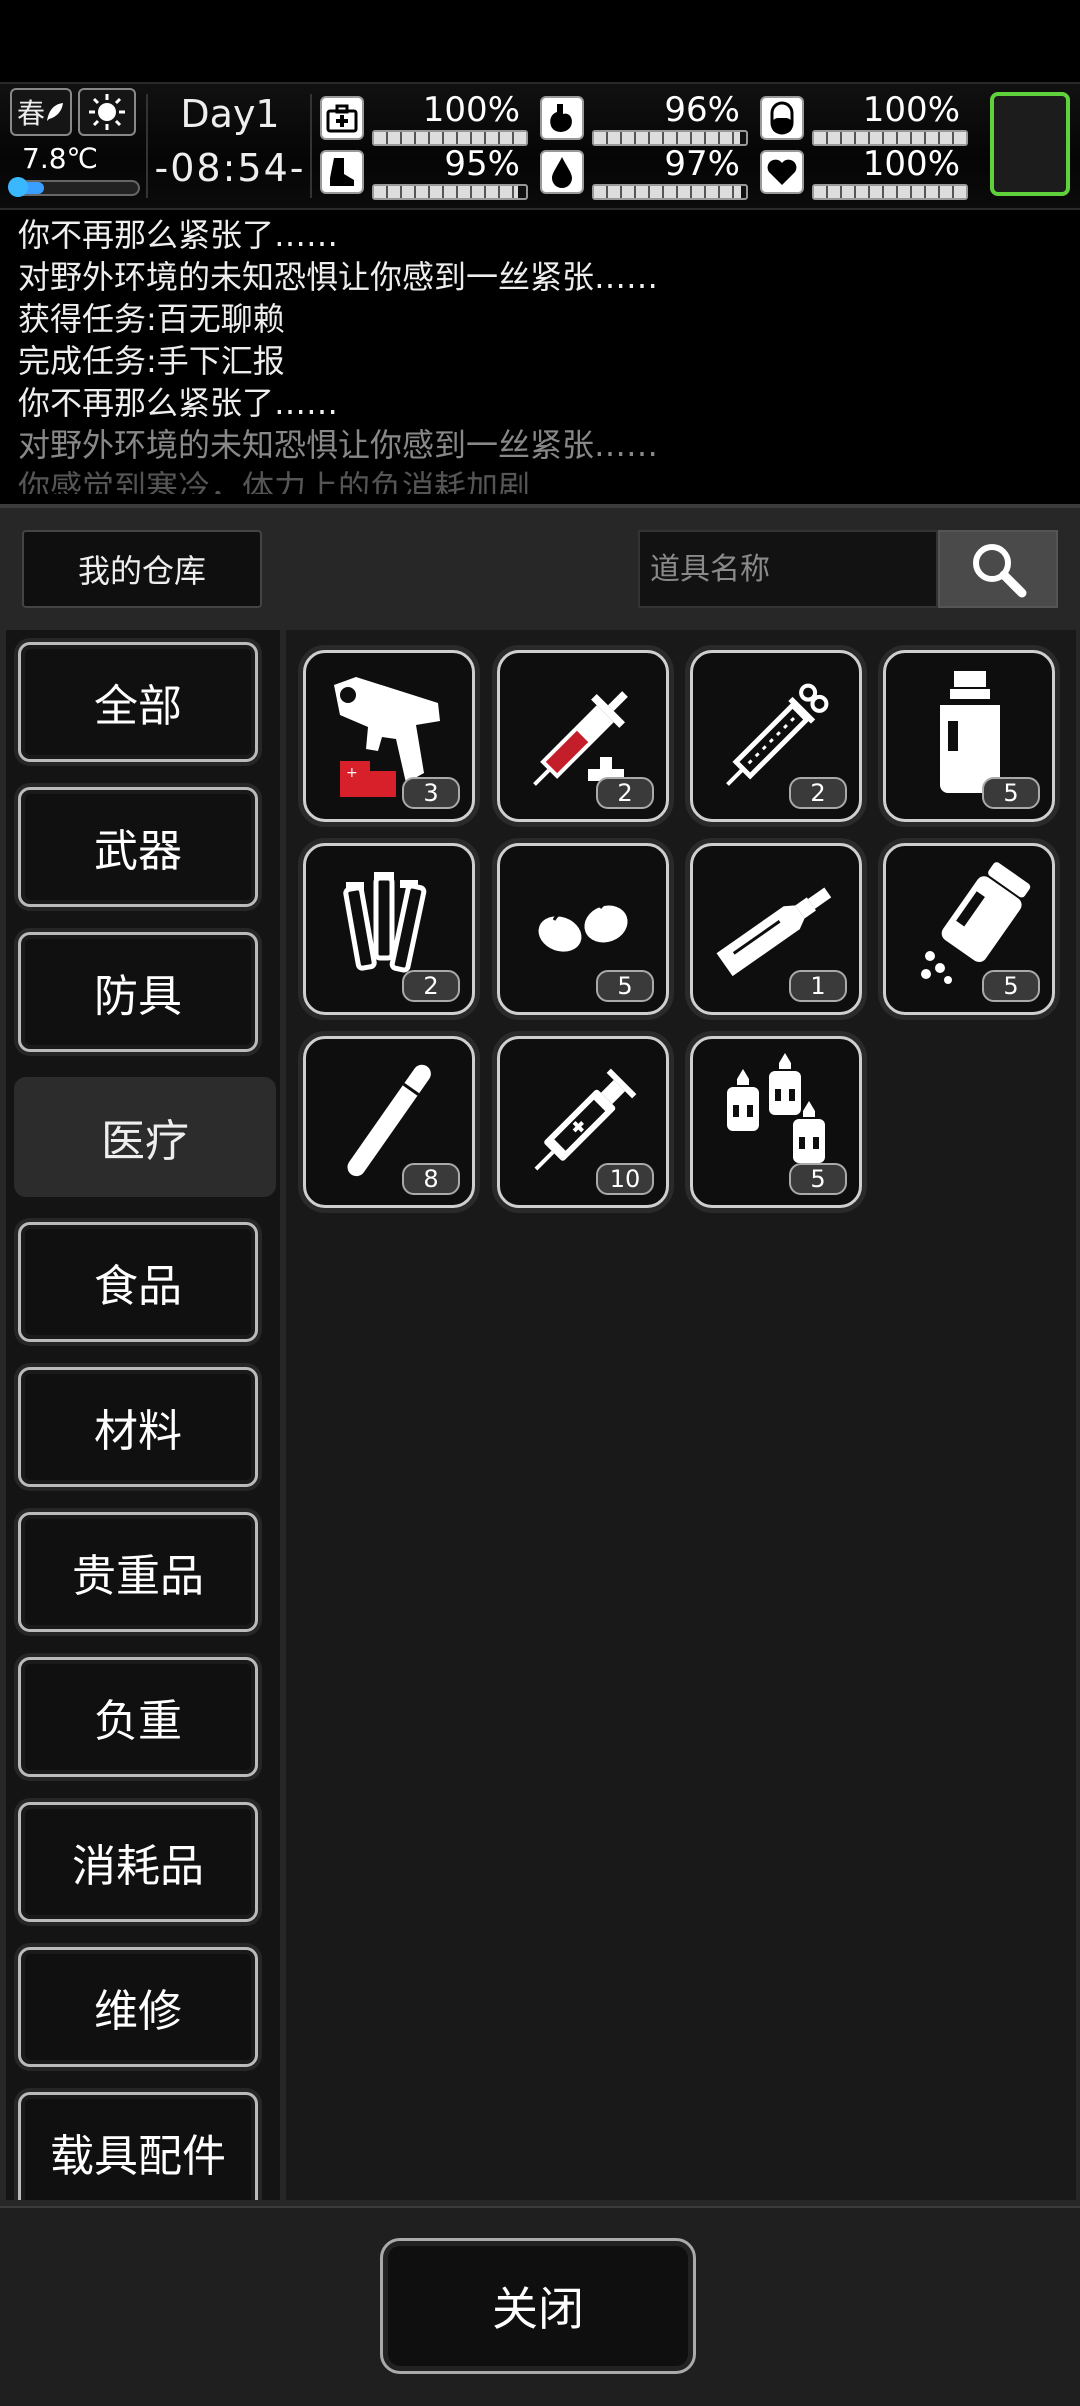 The image size is (1080, 2406). What do you see at coordinates (782, 172) in the screenshot?
I see `heart-icon` at bounding box center [782, 172].